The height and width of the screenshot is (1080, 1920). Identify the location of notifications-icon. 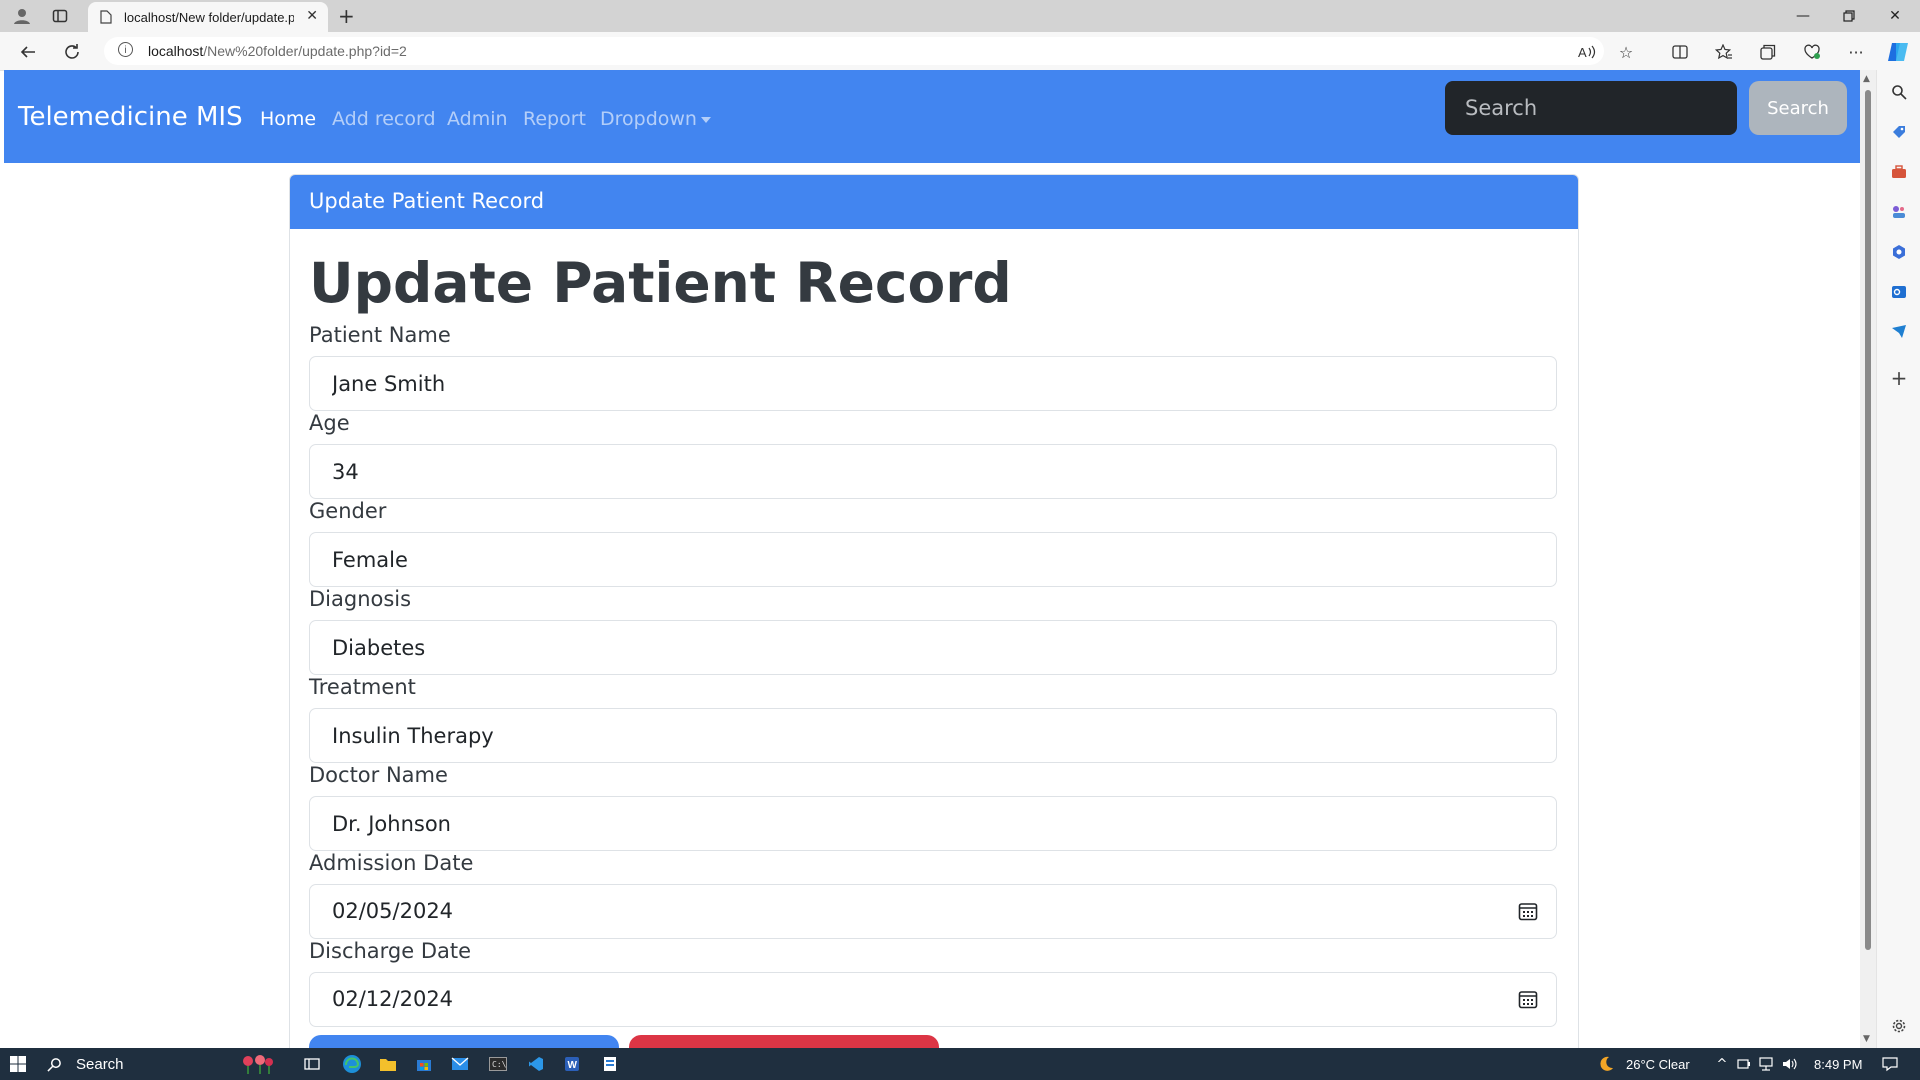
(1890, 1064).